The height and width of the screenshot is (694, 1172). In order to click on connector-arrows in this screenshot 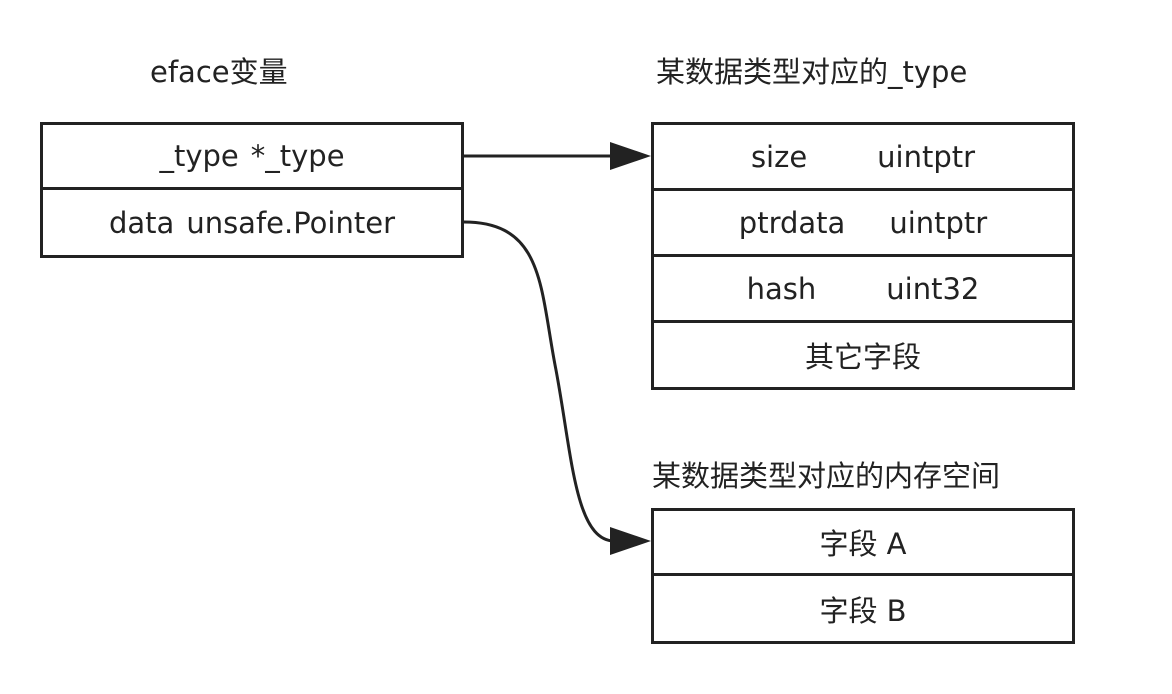, I will do `click(557, 348)`.